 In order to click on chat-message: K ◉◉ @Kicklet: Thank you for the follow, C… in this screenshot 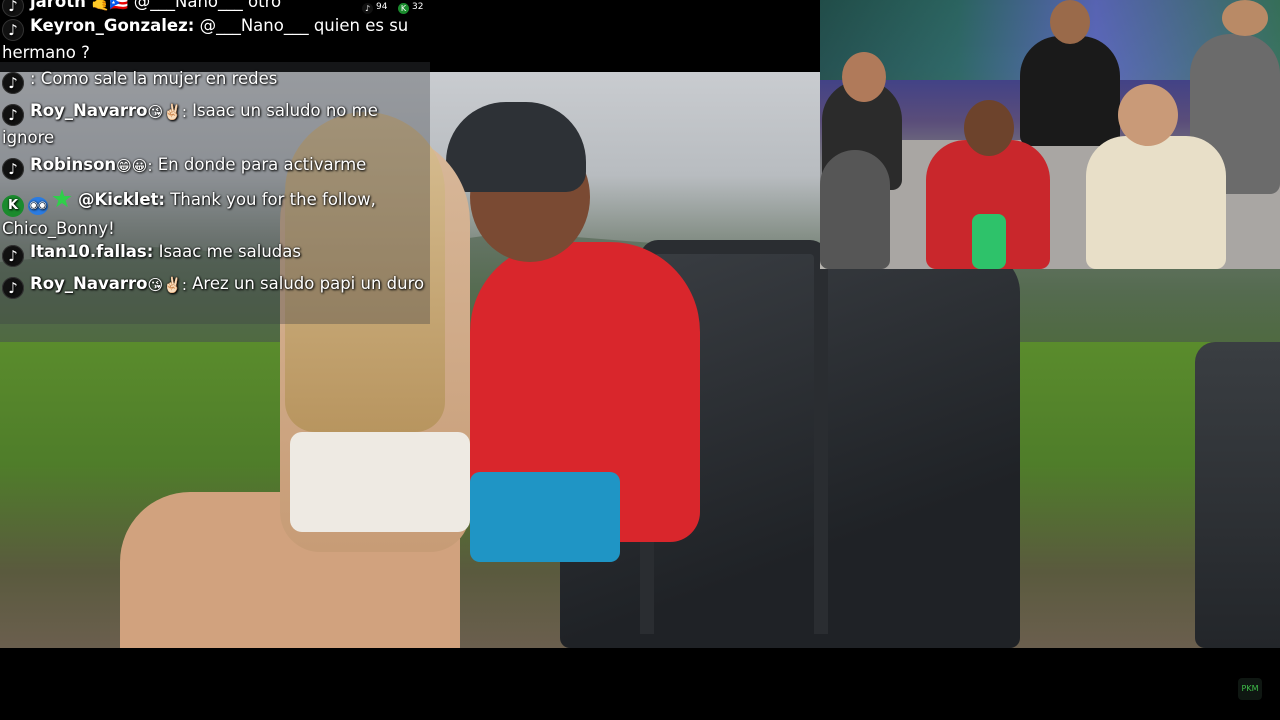, I will do `click(215, 214)`.